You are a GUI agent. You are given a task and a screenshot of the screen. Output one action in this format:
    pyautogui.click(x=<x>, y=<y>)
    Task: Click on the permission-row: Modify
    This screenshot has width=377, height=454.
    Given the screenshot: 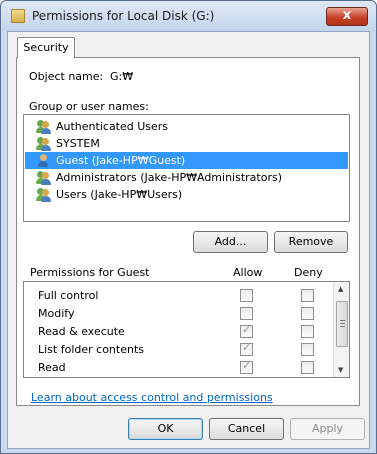 What is the action you would take?
    pyautogui.click(x=179, y=314)
    